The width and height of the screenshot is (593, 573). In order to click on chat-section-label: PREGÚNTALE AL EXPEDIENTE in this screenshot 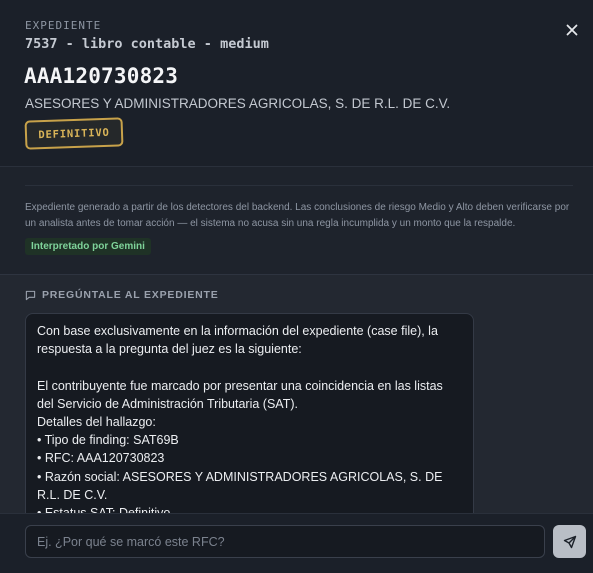, I will do `click(122, 295)`.